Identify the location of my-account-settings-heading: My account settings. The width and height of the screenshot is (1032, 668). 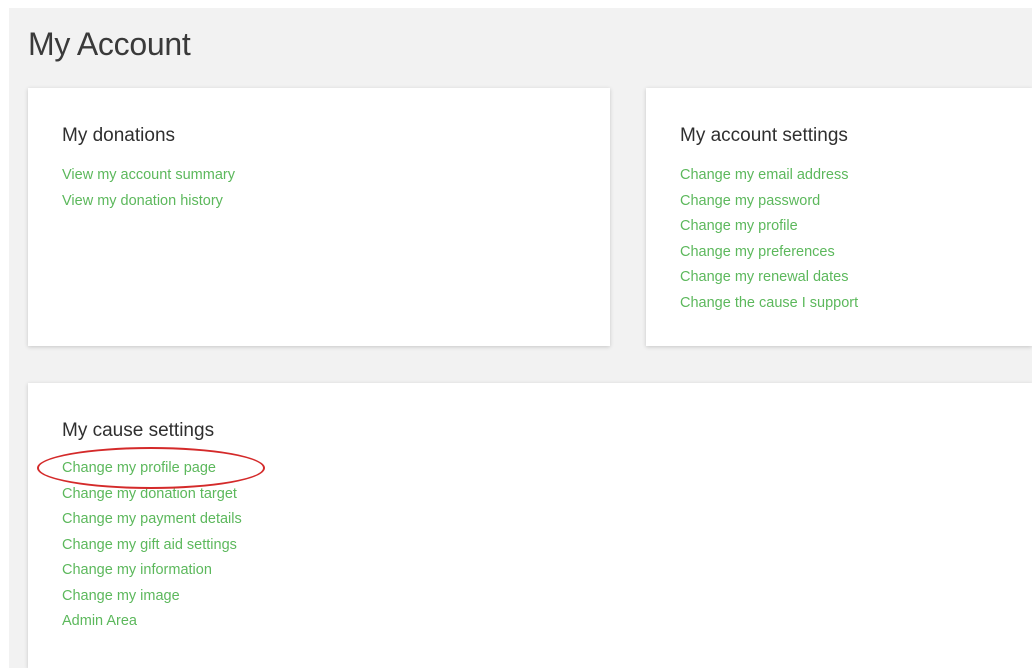
(764, 135).